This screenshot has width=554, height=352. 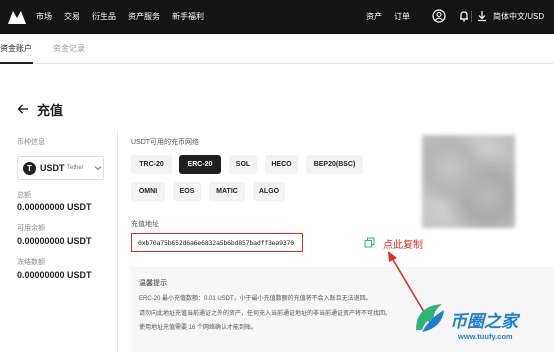 I want to click on okx-logo, so click(x=17, y=17).